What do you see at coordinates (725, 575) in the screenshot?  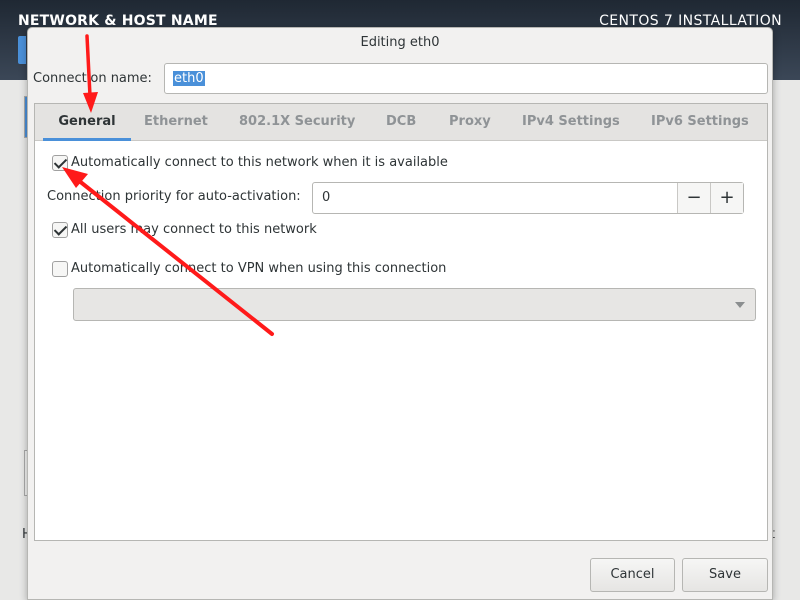 I see `save-button: Save` at bounding box center [725, 575].